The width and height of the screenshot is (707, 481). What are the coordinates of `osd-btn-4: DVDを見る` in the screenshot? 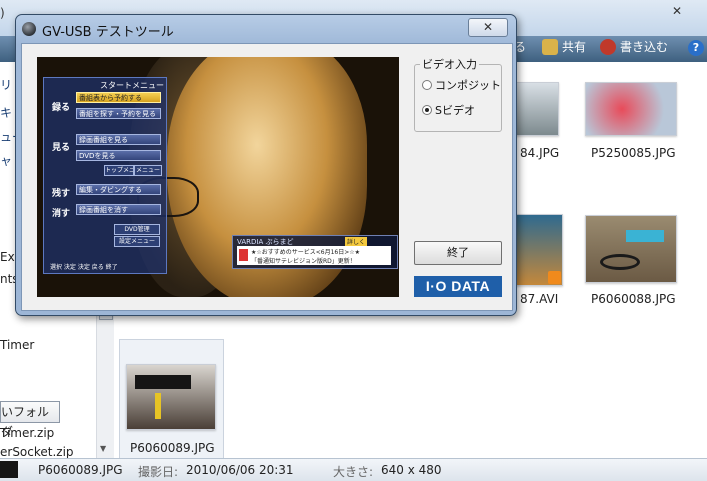 It's located at (118, 155).